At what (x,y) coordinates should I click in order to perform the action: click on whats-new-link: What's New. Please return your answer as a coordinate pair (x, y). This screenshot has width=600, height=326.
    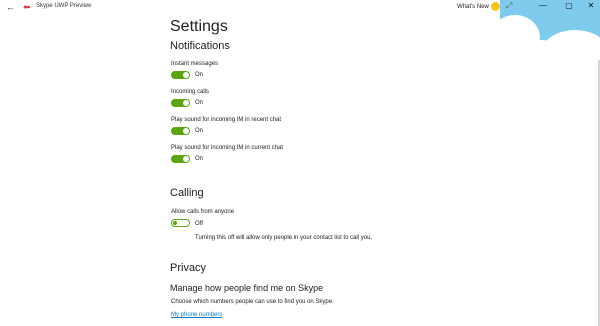
    Looking at the image, I should click on (473, 7).